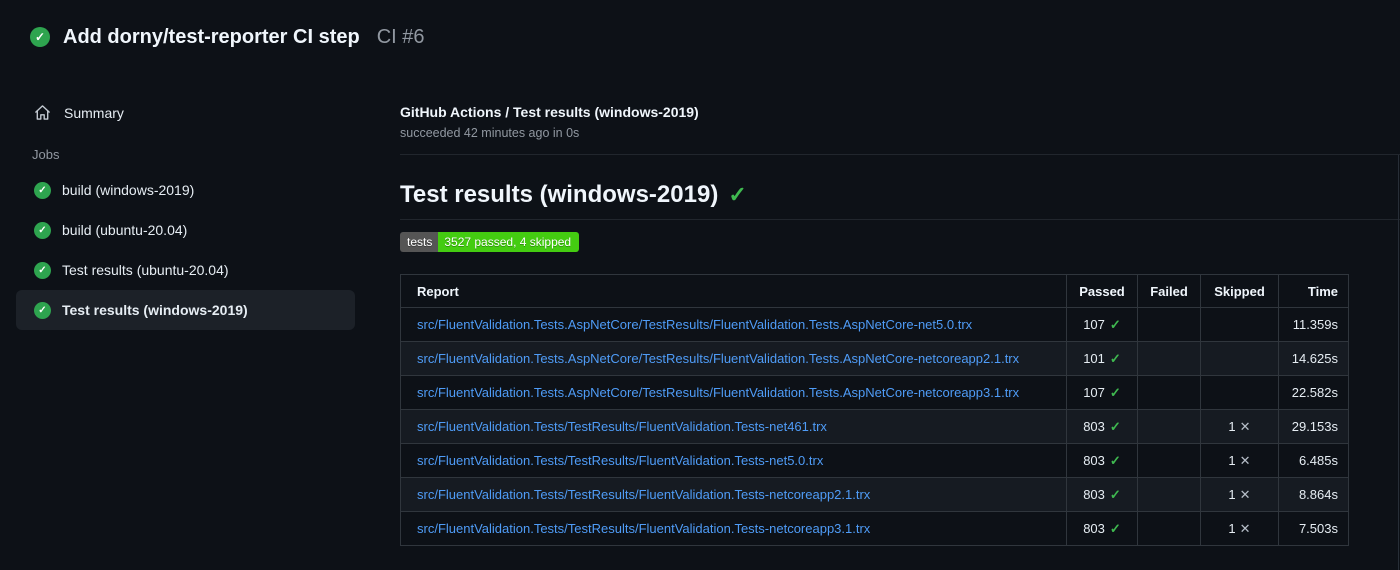 The image size is (1400, 570). I want to click on column-header-time: Time, so click(1313, 291).